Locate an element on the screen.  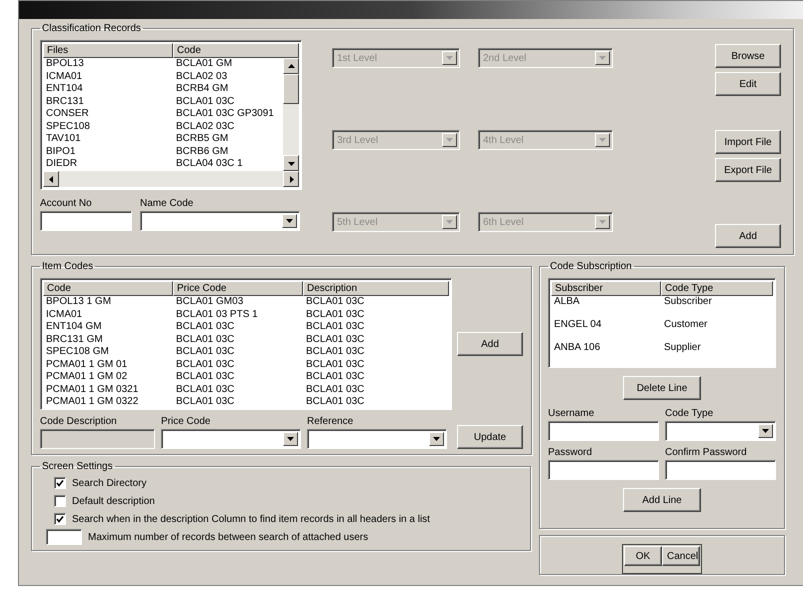
dialog-button: Cancel is located at coordinates (681, 556).